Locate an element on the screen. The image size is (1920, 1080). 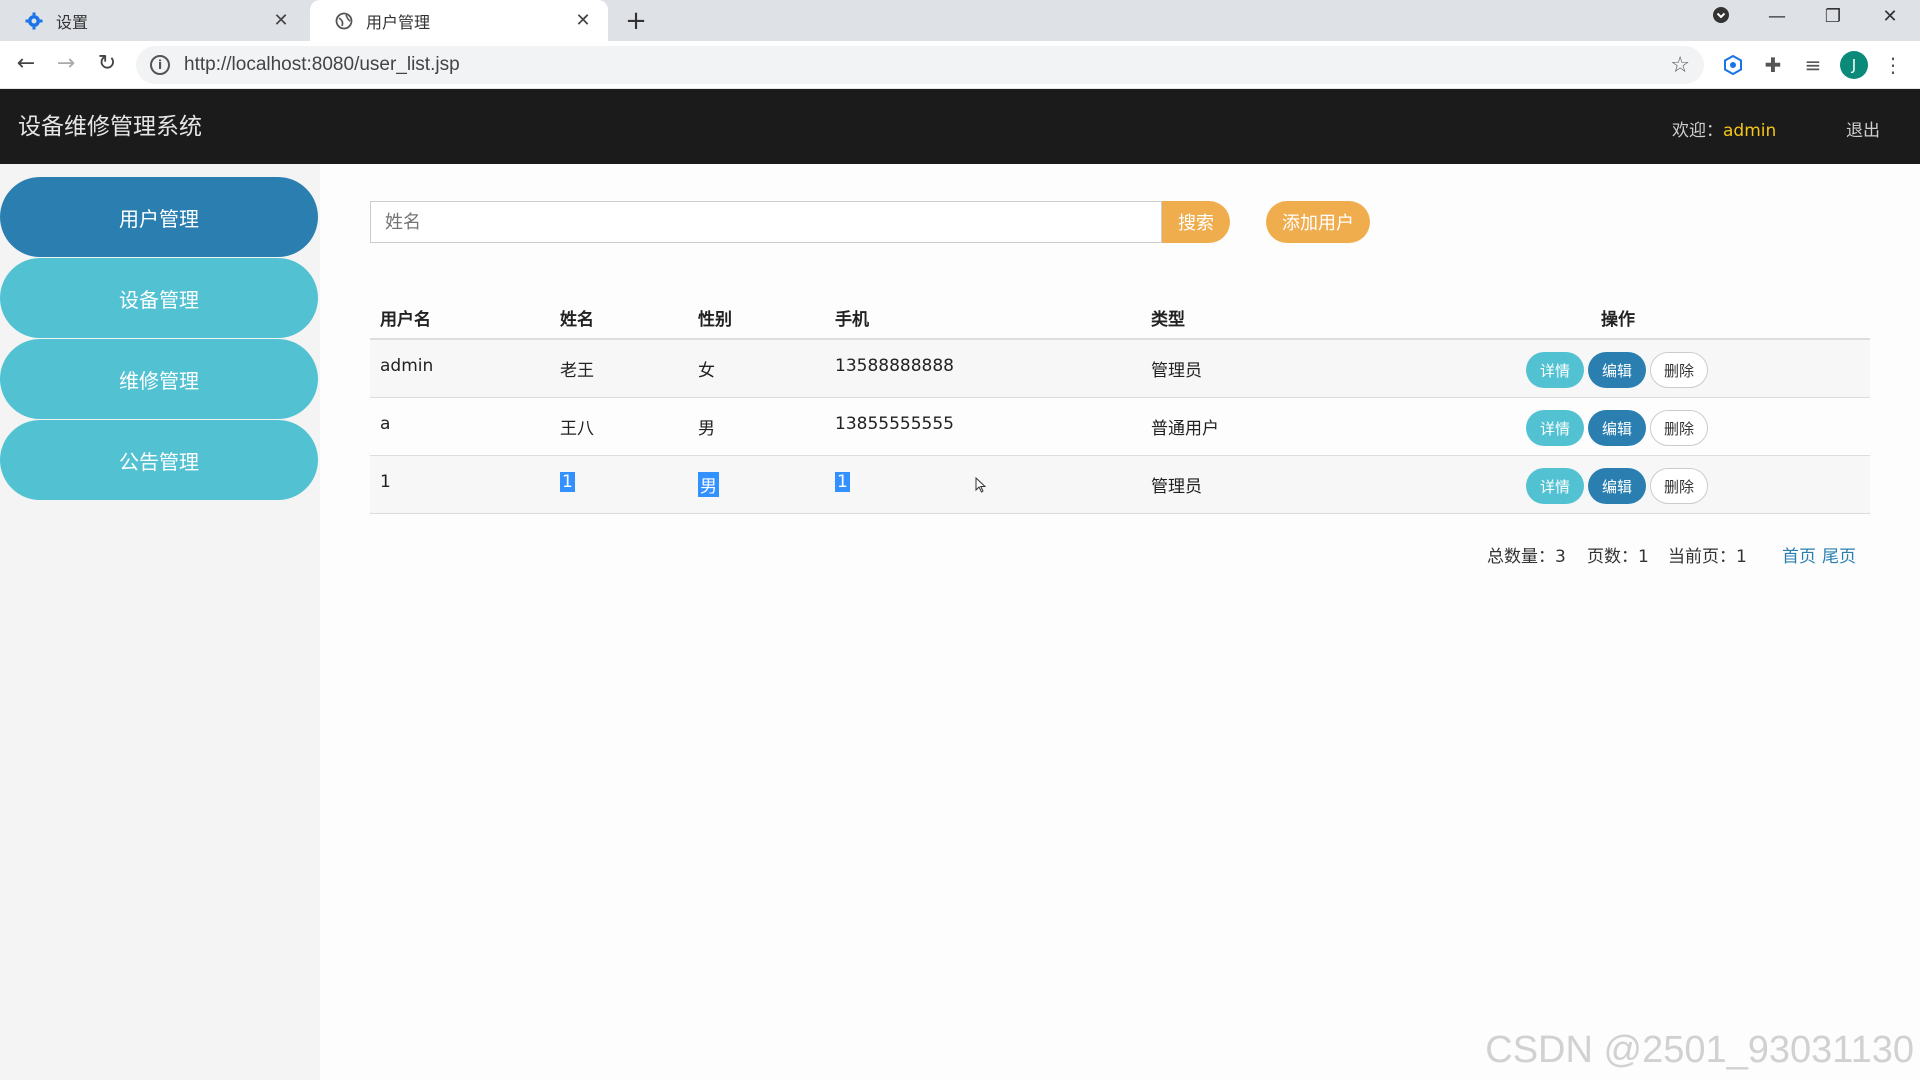
cell-username: 1 is located at coordinates (385, 482).